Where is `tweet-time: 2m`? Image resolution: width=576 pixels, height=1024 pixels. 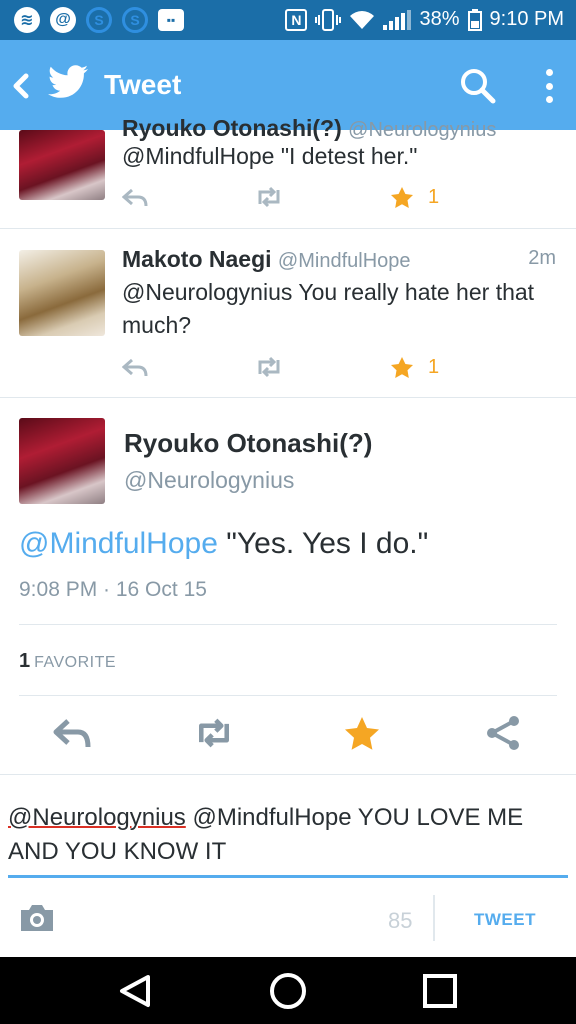 tweet-time: 2m is located at coordinates (542, 258).